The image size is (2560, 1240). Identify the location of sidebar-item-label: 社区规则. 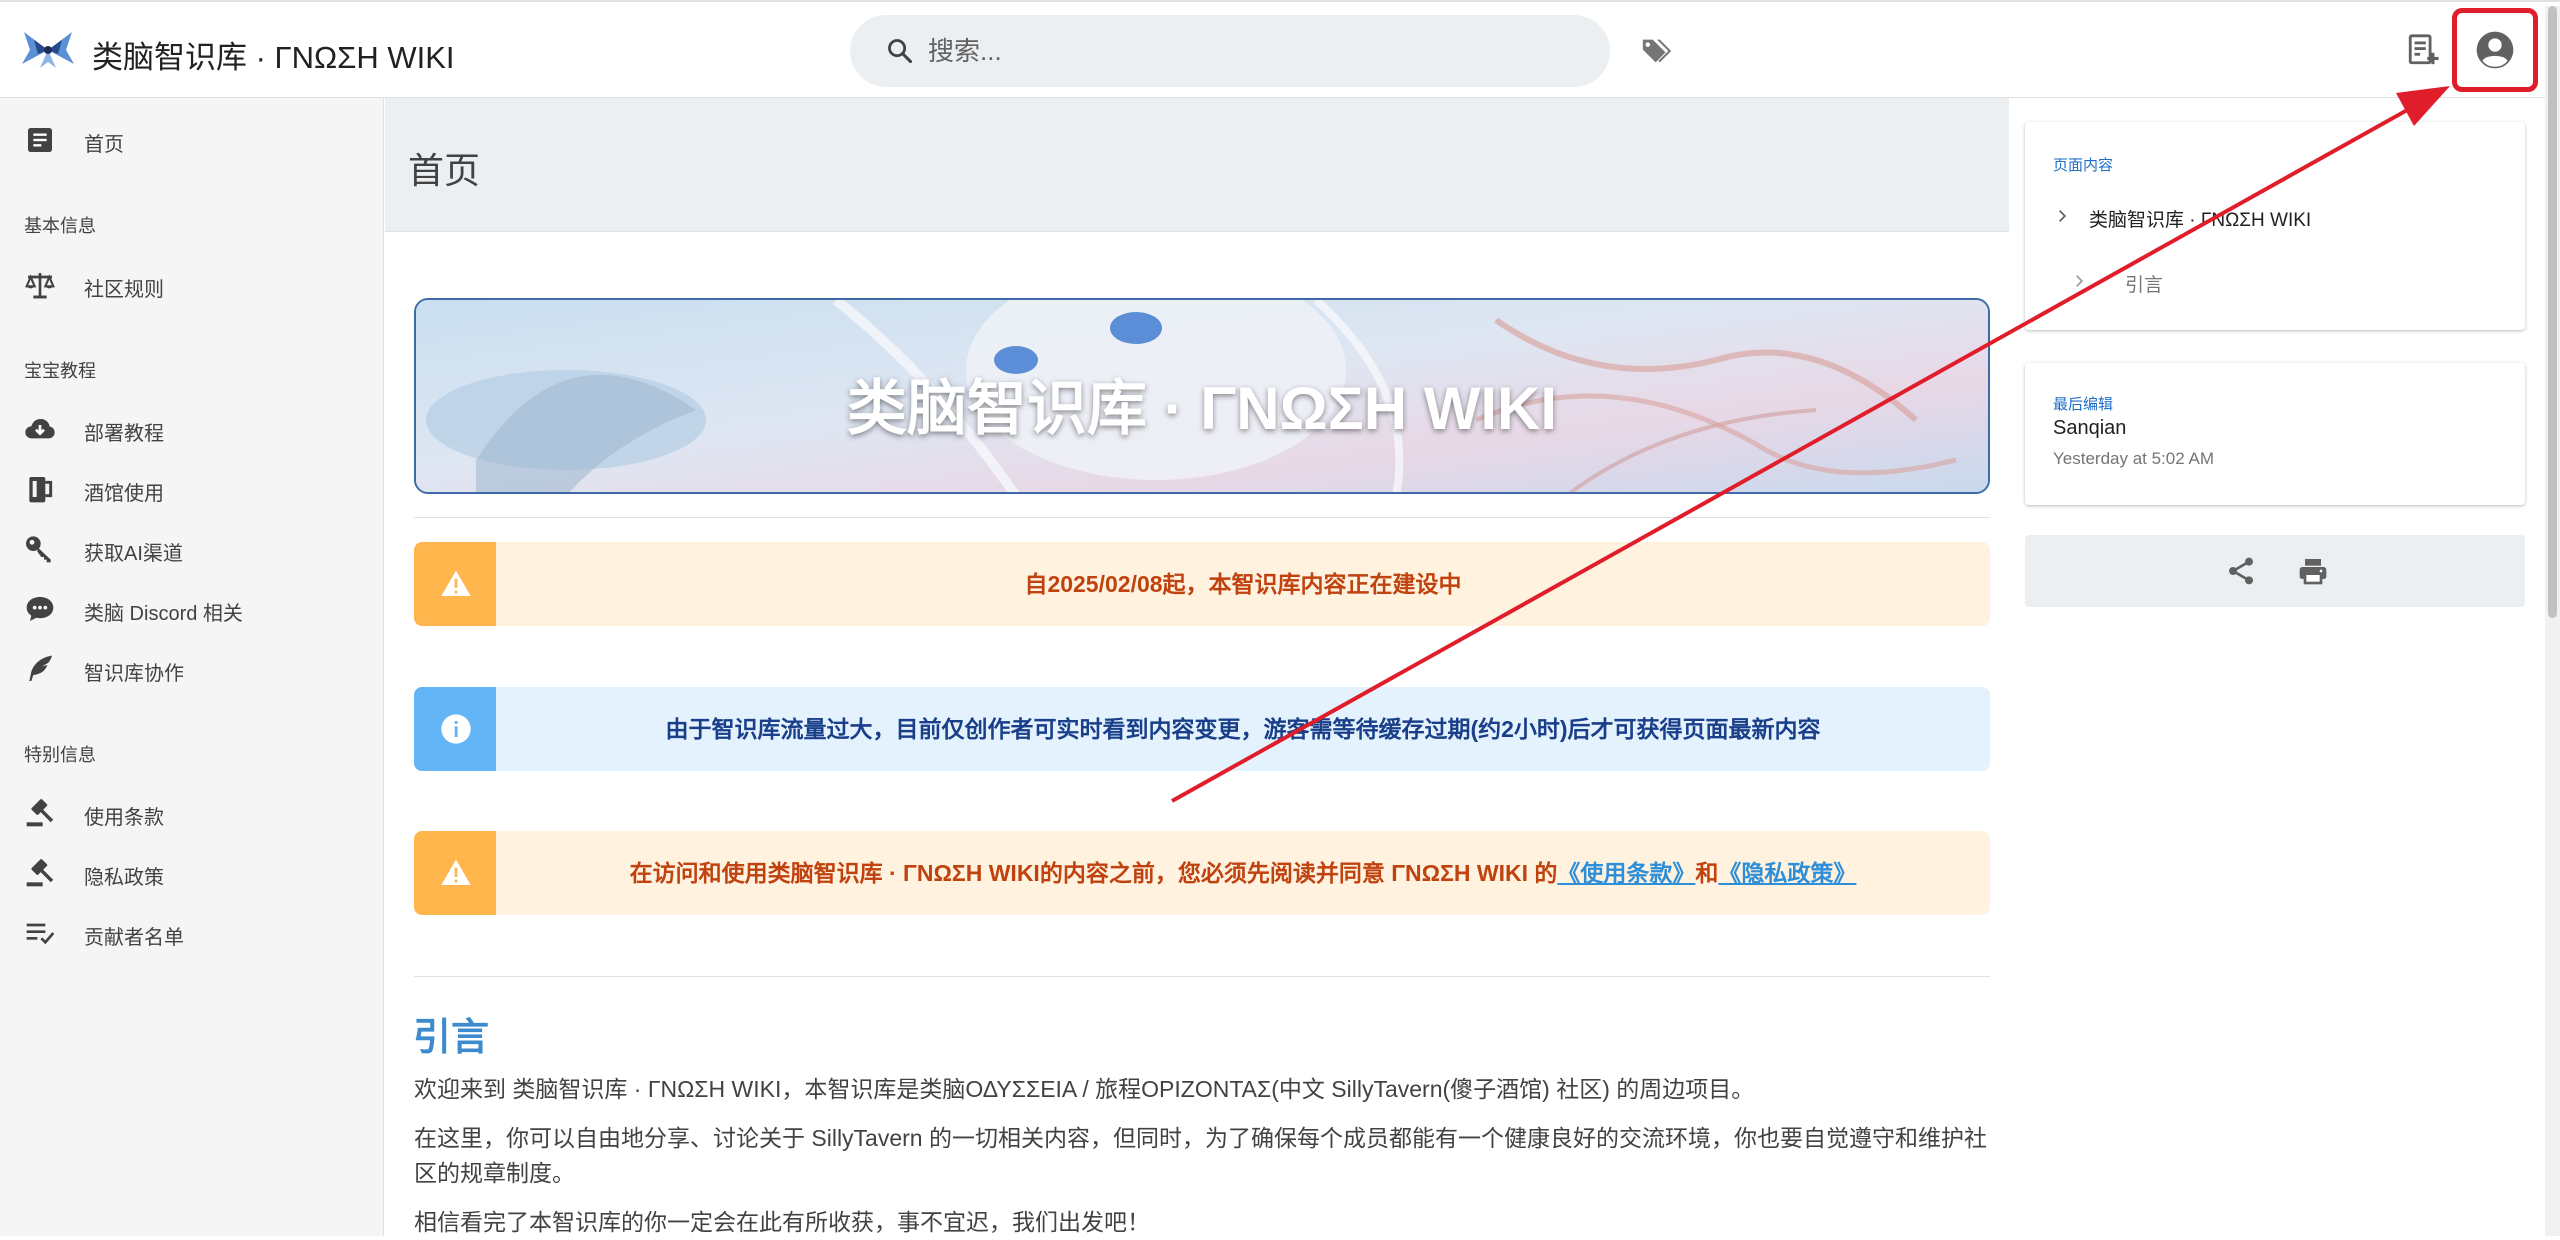
(124, 290).